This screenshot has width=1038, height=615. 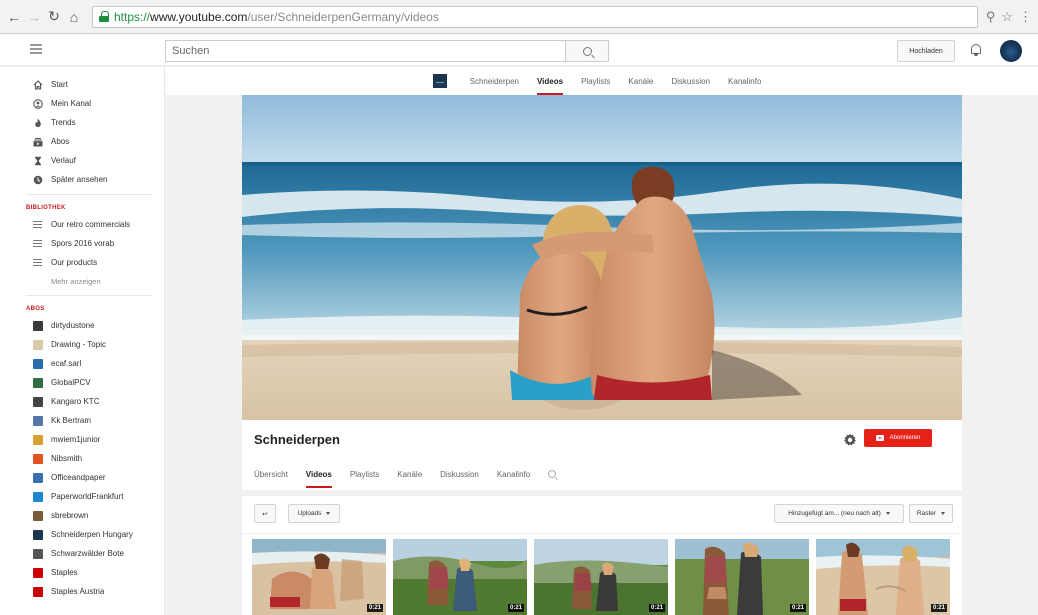 What do you see at coordinates (364, 474) in the screenshot?
I see `tab-playlists: Playlists` at bounding box center [364, 474].